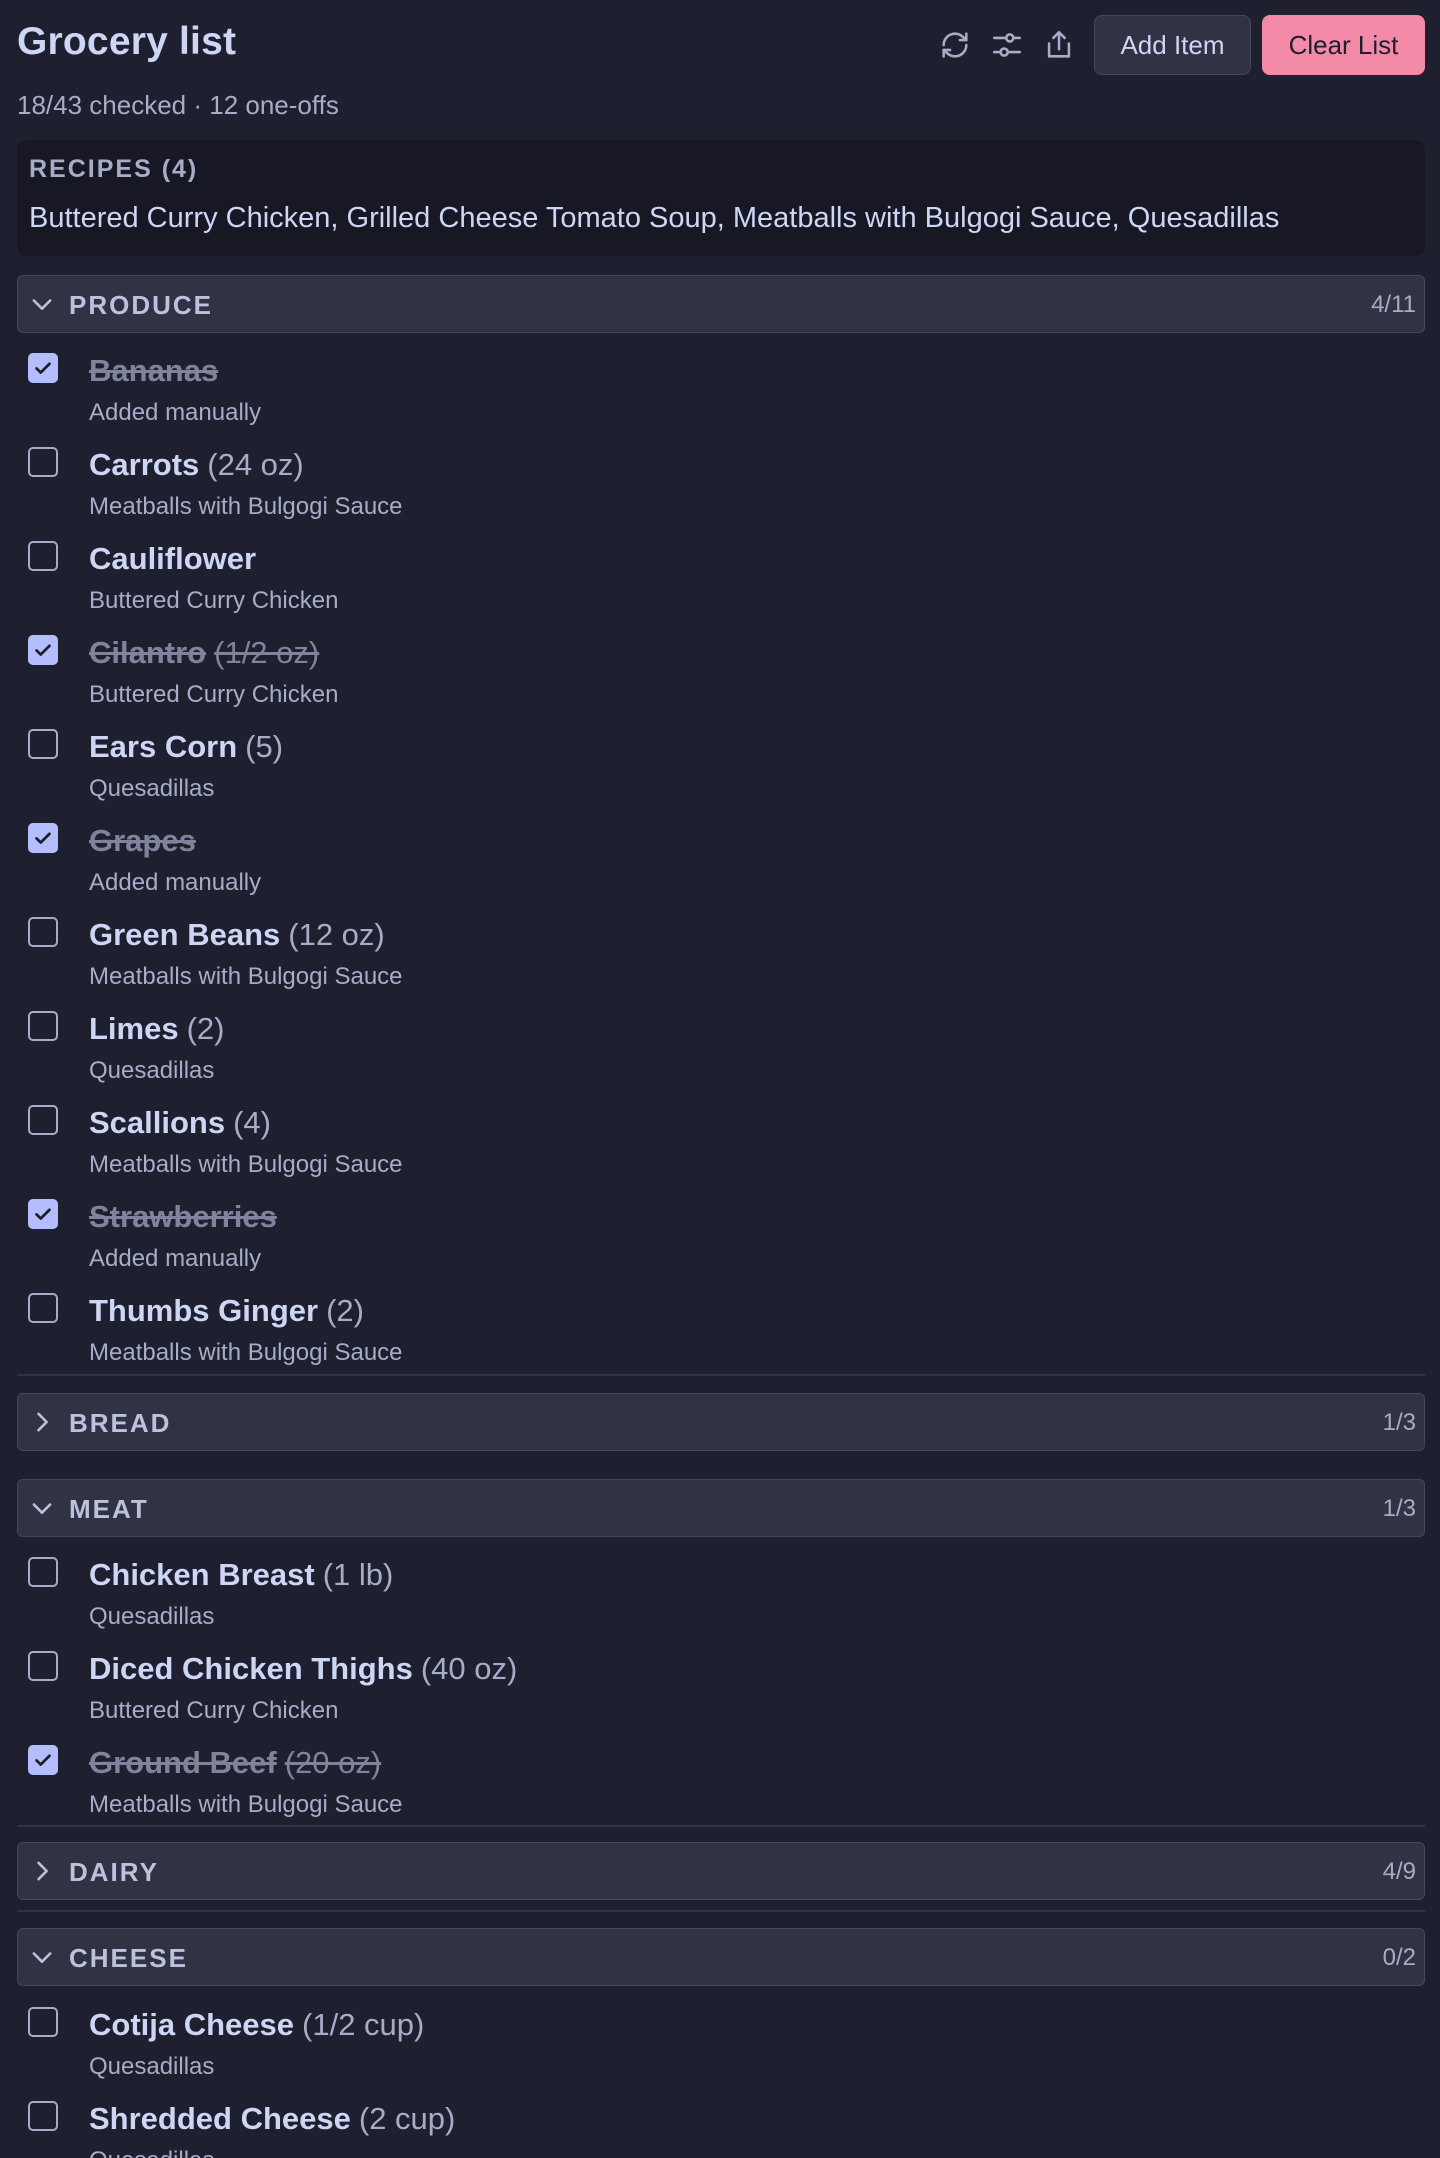 The width and height of the screenshot is (1440, 2158). What do you see at coordinates (196, 465) in the screenshot?
I see `item-name: Carrots (24 oz)` at bounding box center [196, 465].